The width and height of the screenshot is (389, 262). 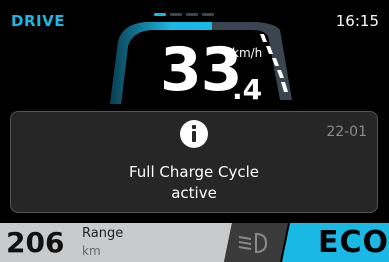 What do you see at coordinates (35, 242) in the screenshot?
I see `range-value: 206` at bounding box center [35, 242].